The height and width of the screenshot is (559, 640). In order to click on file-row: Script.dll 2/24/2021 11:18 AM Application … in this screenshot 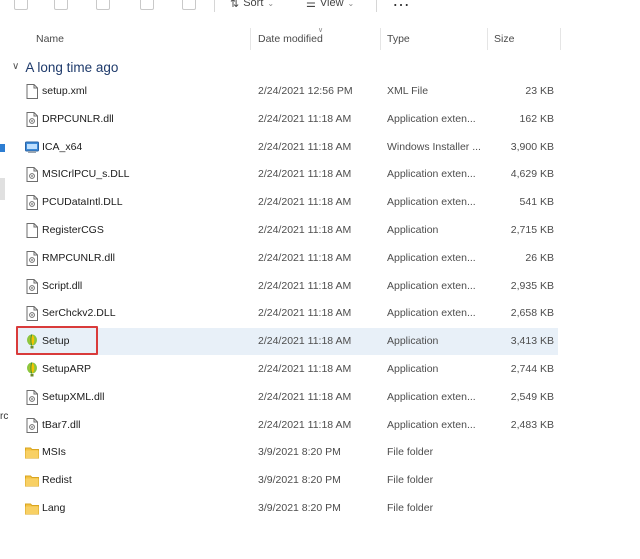, I will do `click(288, 286)`.